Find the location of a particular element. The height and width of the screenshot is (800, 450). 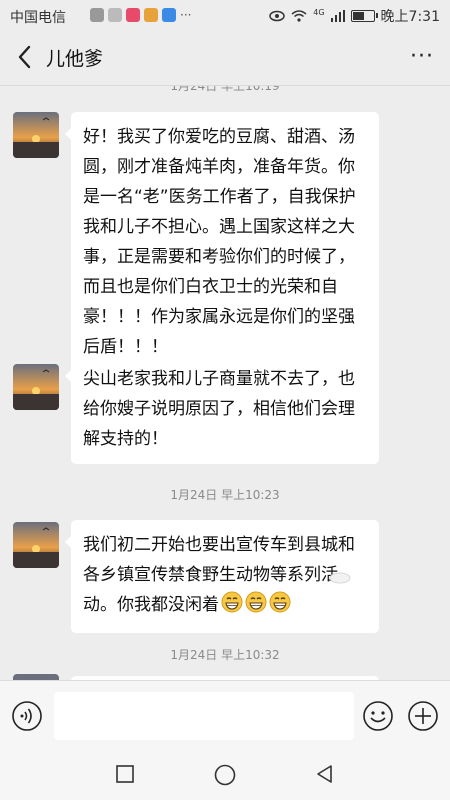

message-text: 我们初二开始也要出宣传车到县城和各乡镇宣传禁食野生动物等系列活动。你我都没闲着 is located at coordinates (219, 575).